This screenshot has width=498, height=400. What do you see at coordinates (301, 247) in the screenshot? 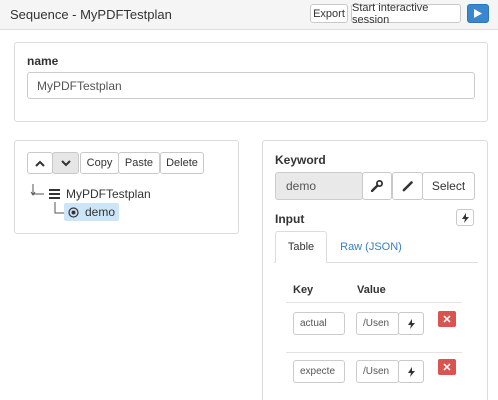
I see `tab-table: Table` at bounding box center [301, 247].